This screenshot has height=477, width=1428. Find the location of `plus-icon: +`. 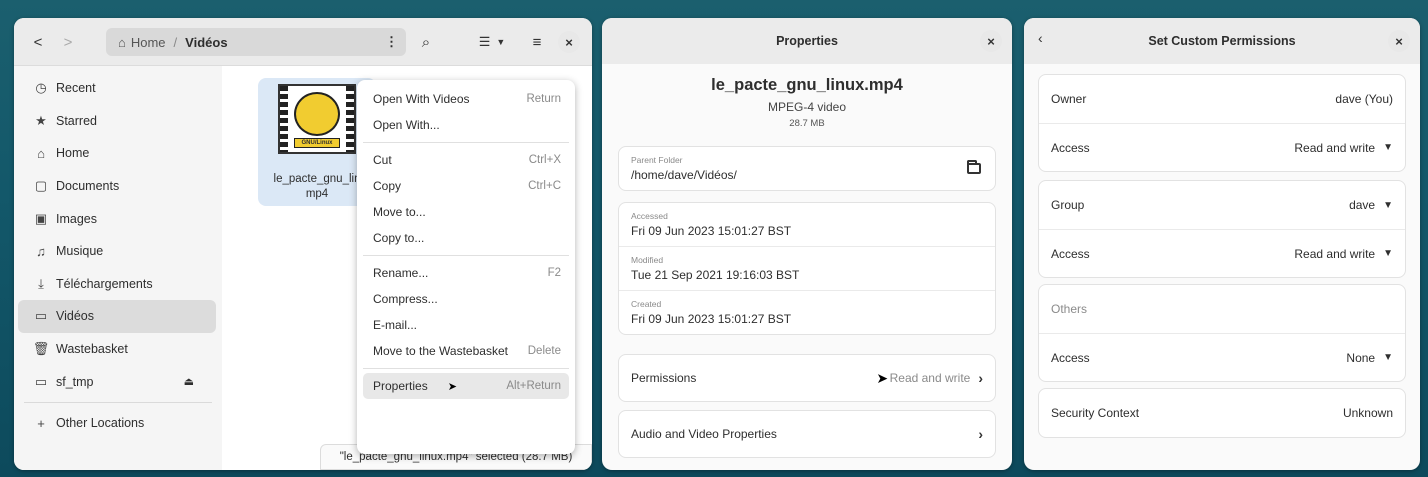

plus-icon: + is located at coordinates (41, 423).